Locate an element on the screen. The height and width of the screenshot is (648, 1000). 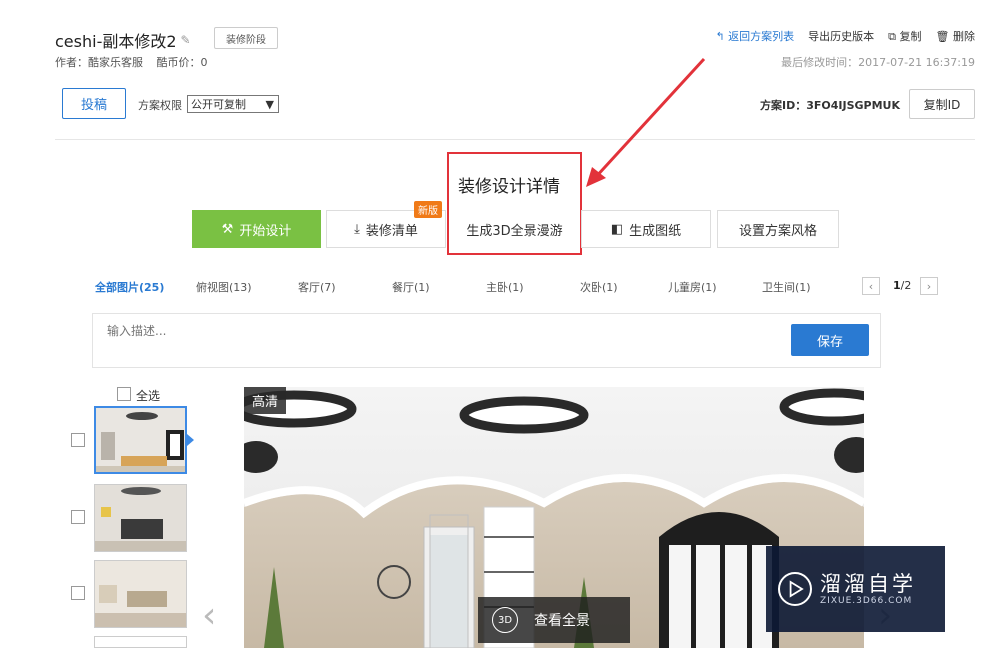
back-to-list-link: ↰ 返回方案列表 is located at coordinates (754, 36).